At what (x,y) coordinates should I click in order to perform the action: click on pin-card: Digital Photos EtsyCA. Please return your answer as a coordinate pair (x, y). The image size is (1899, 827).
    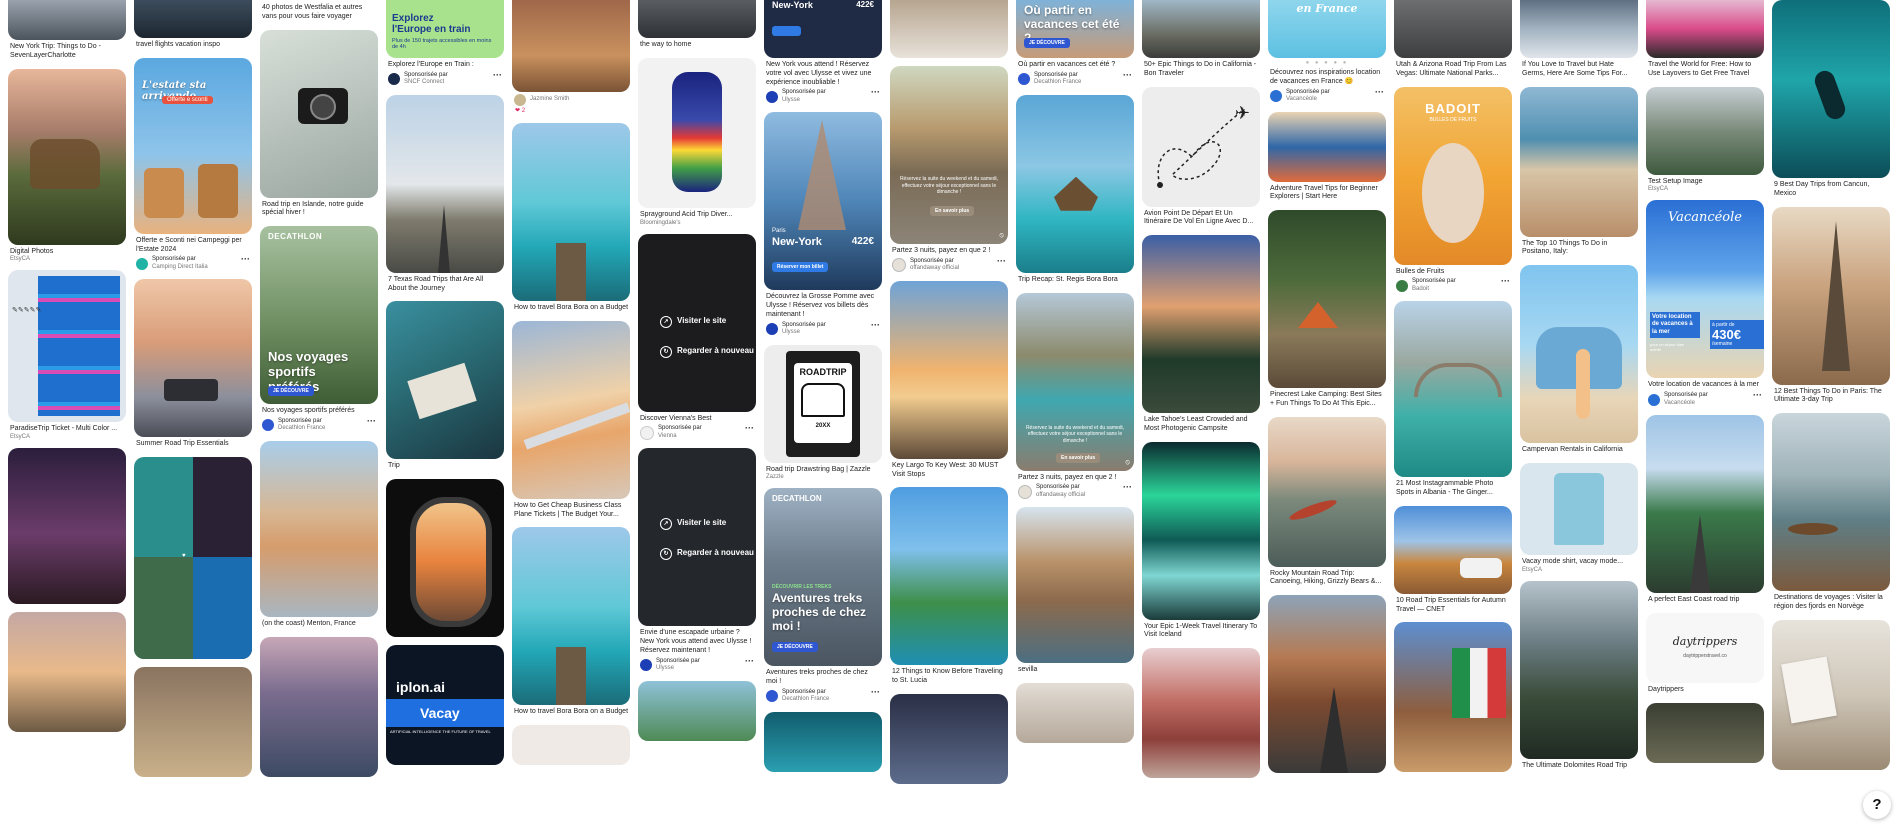
    Looking at the image, I should click on (67, 165).